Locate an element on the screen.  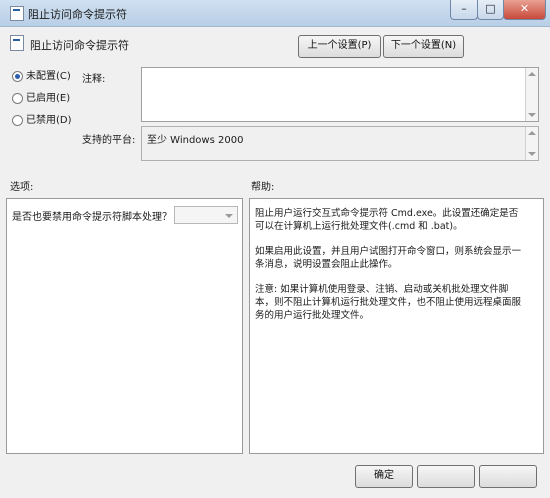
minimize-button: – is located at coordinates (464, 10).